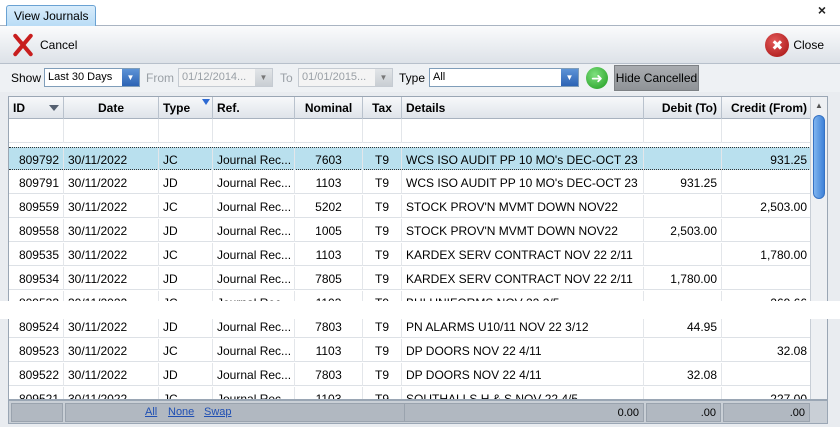  Describe the element at coordinates (683, 108) in the screenshot. I see `column-header-debit: Debit (To)` at that location.